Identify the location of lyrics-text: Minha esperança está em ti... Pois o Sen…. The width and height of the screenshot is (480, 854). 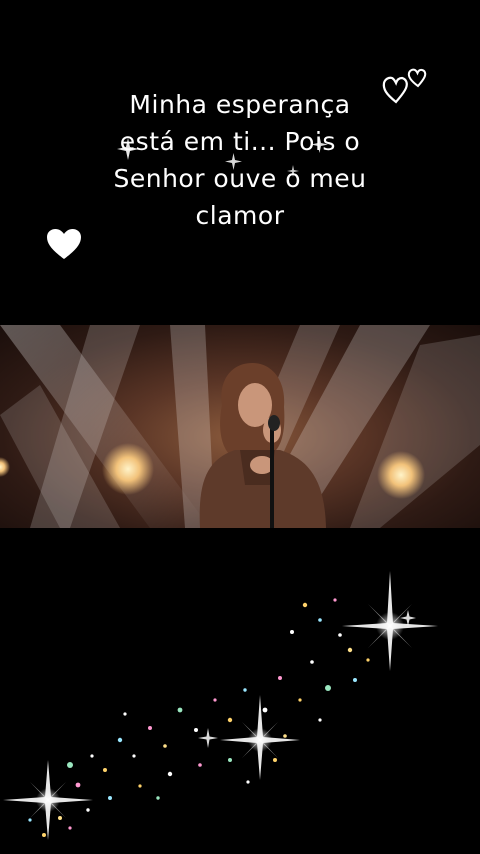
(240, 160).